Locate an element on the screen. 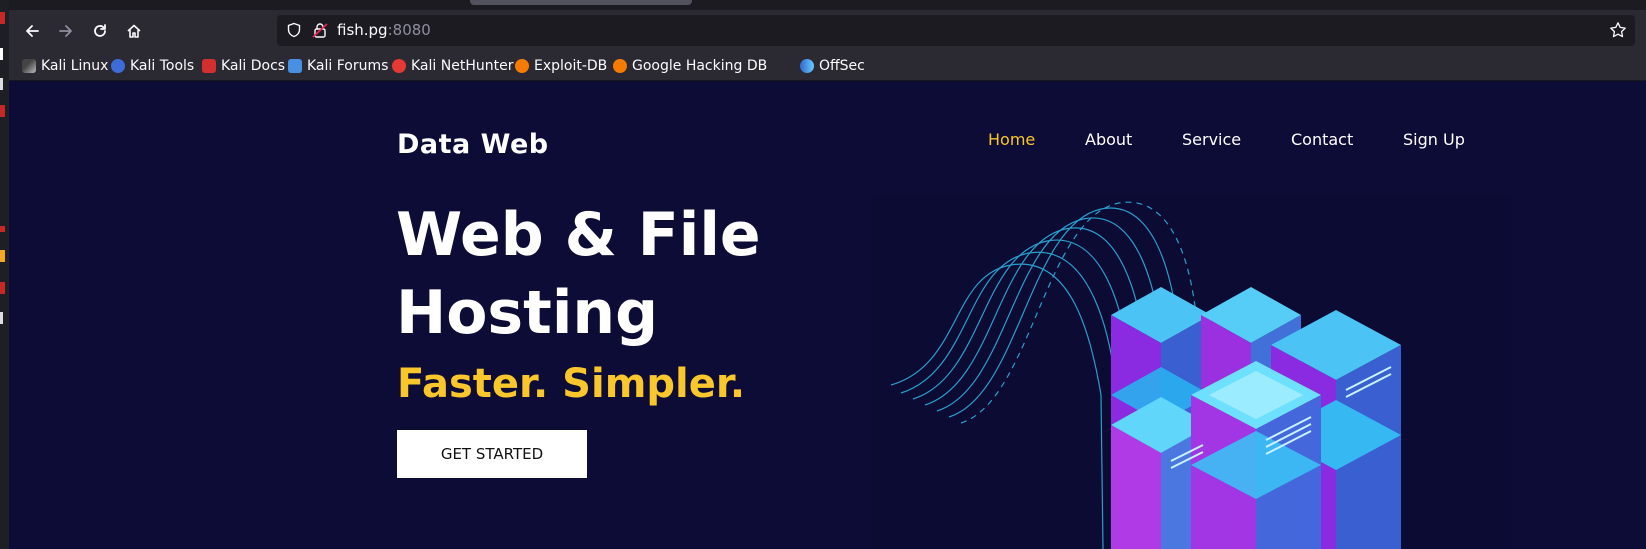 The image size is (1646, 549). bookmark-label: Exploit-DB is located at coordinates (571, 66).